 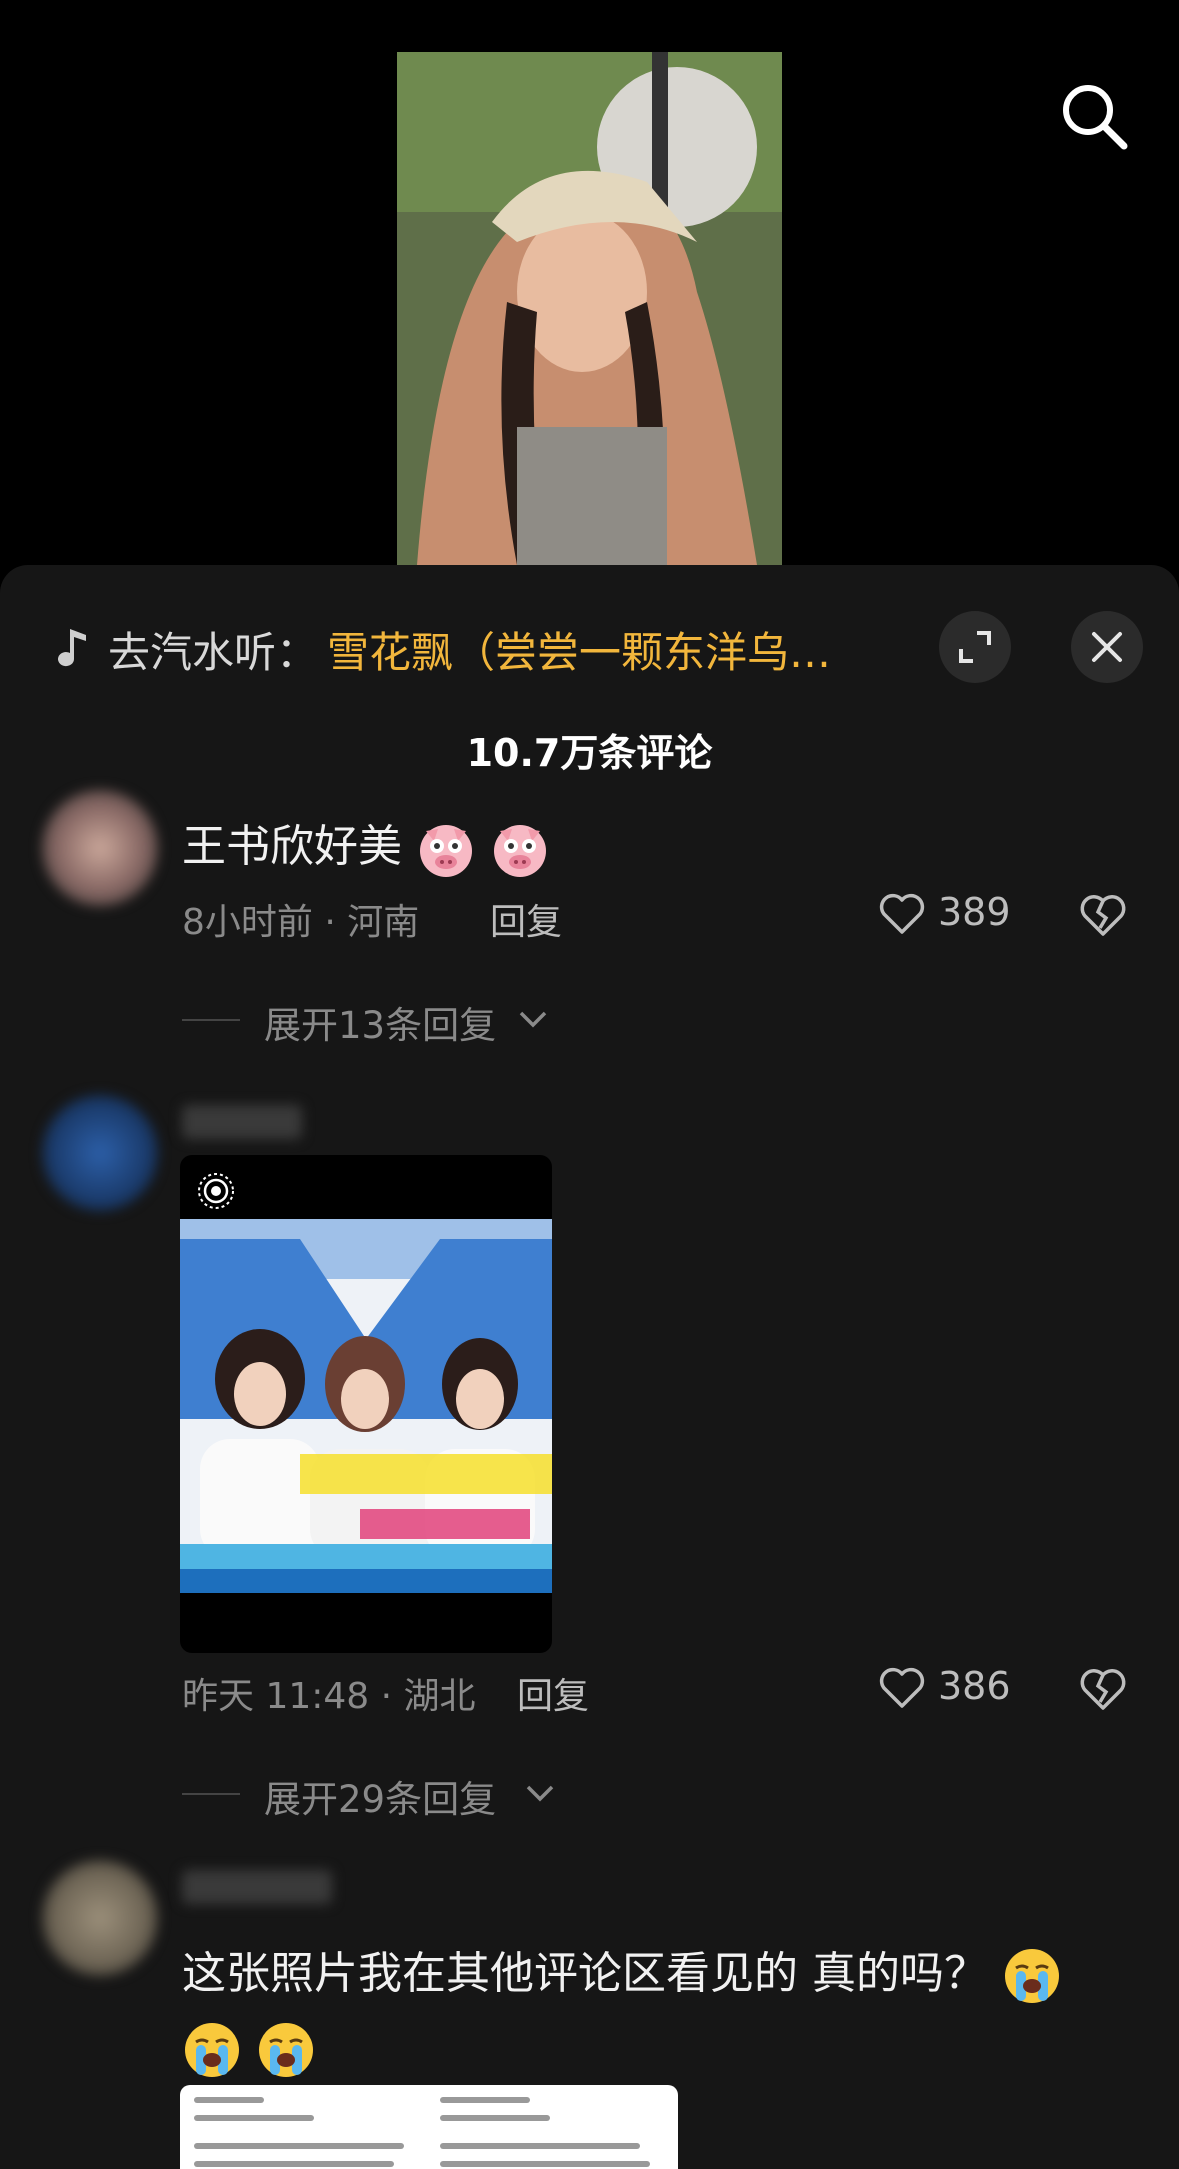 I want to click on live-photo-icon, so click(x=216, y=1191).